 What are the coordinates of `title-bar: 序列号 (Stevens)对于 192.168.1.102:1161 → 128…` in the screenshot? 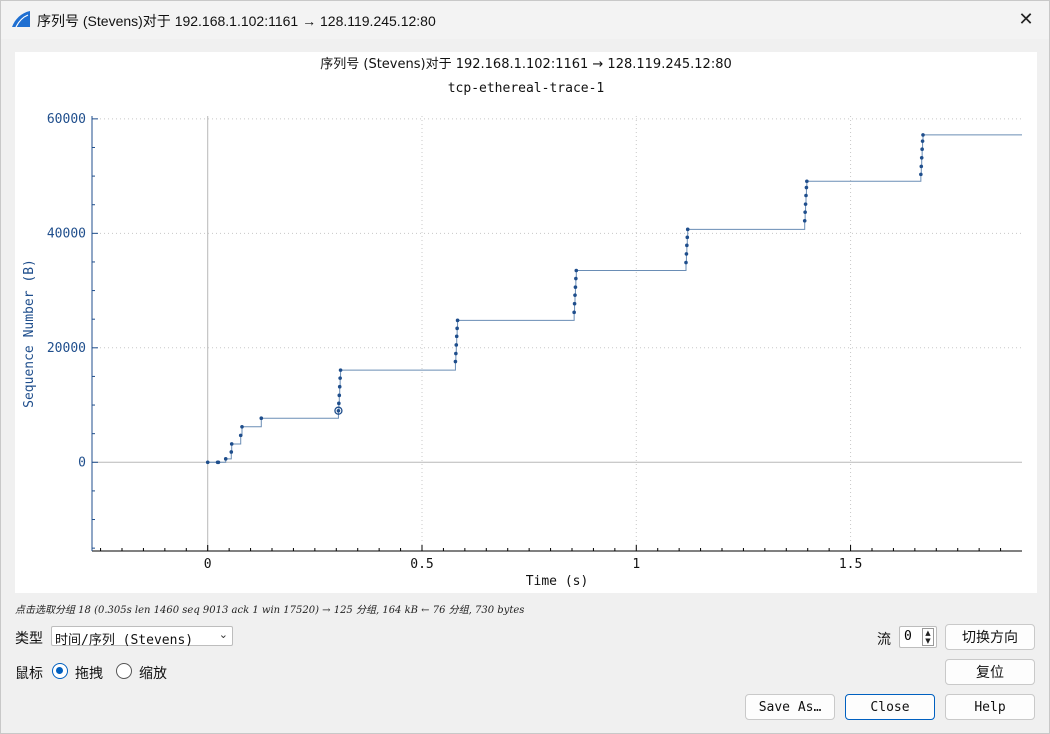 It's located at (525, 20).